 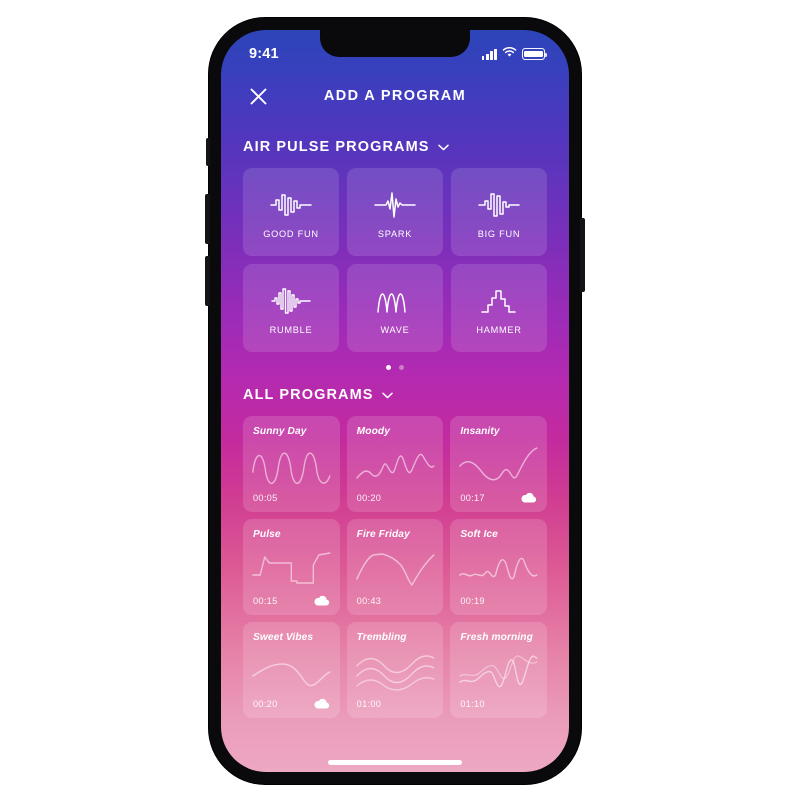 I want to click on air-pulse-label: SPARK, so click(x=395, y=234).